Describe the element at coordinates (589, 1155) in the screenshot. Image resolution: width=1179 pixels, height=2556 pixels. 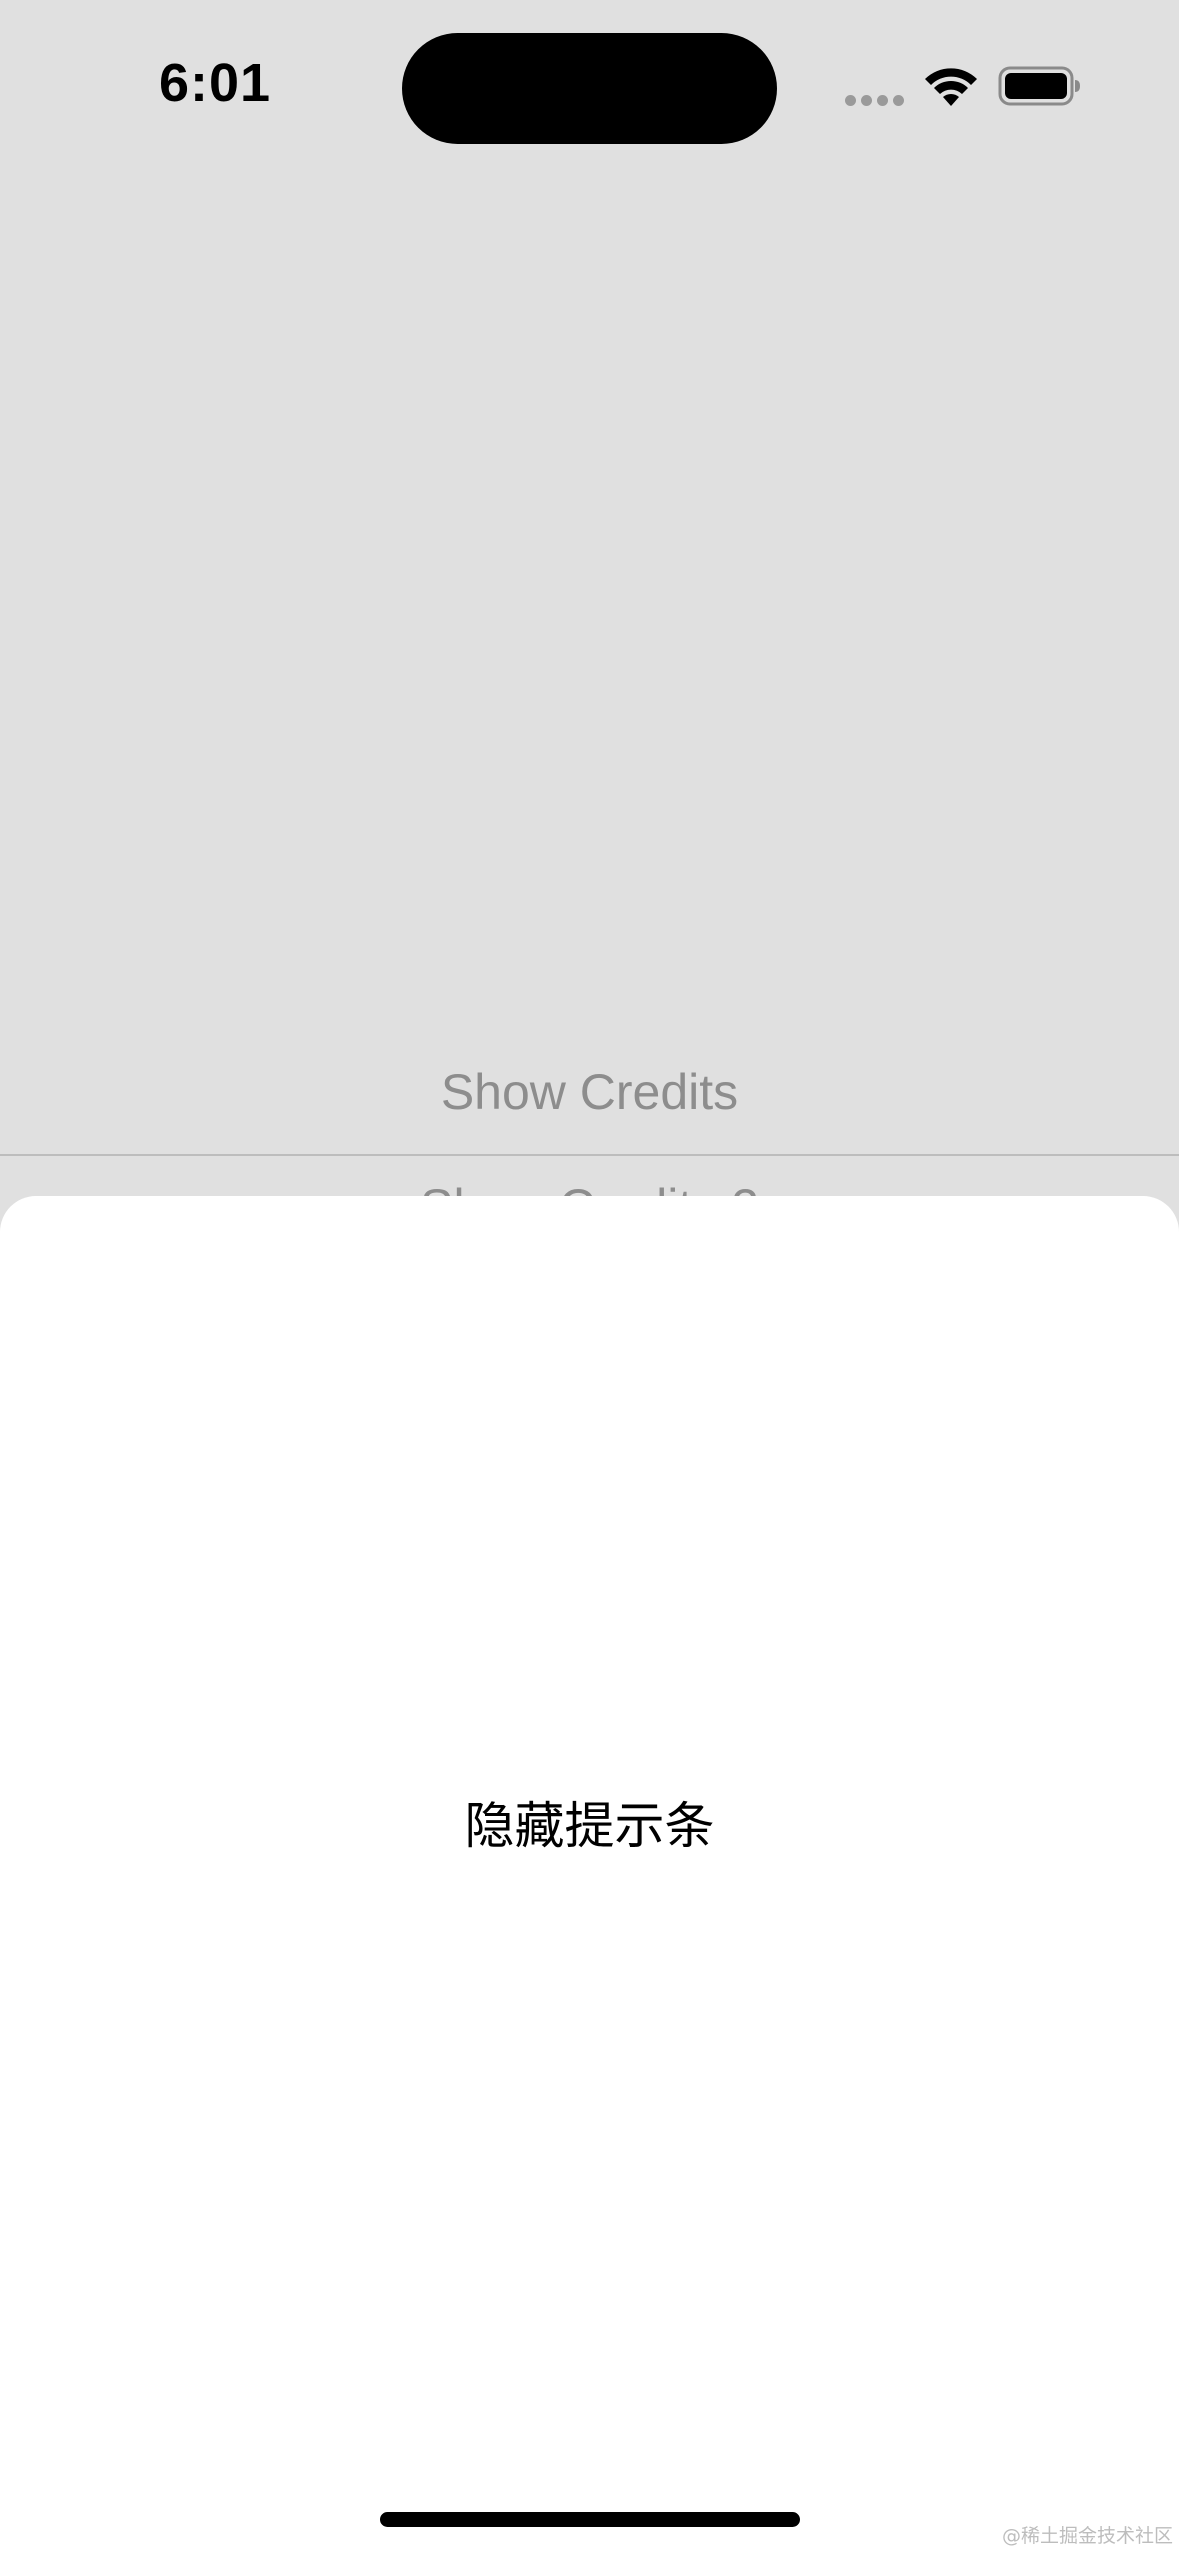
I see `divider` at that location.